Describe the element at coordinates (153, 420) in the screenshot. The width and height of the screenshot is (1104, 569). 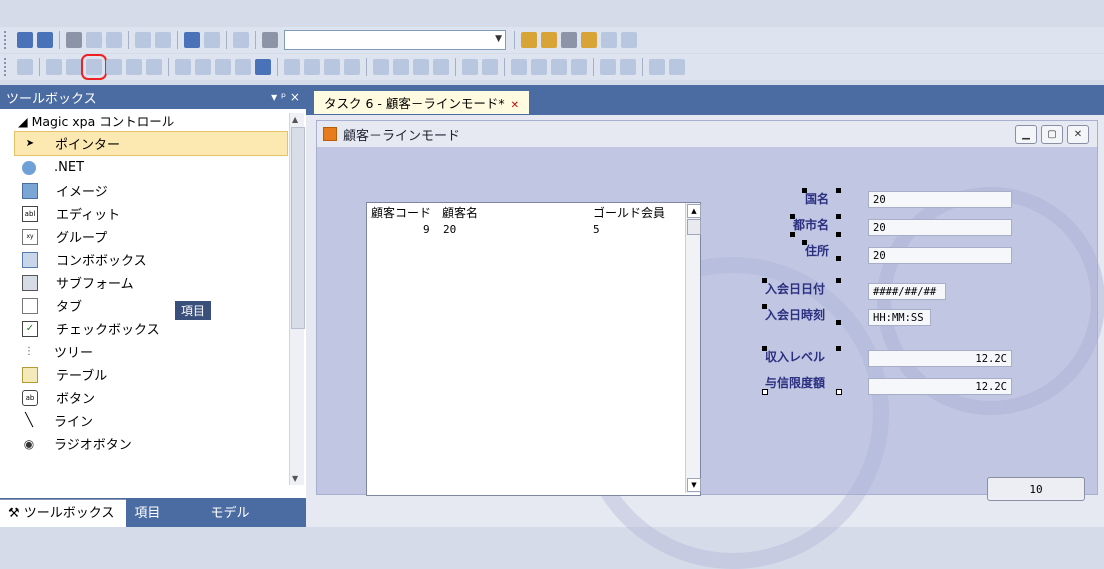
I see `toolbox-item-line: ╲ ライン` at that location.